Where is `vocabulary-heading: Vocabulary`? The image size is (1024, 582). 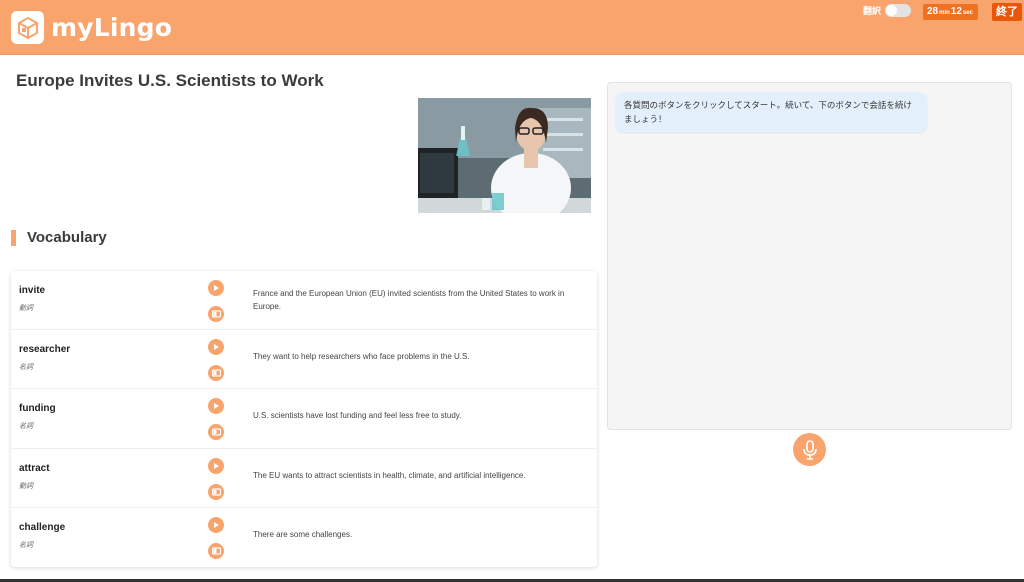
vocabulary-heading: Vocabulary is located at coordinates (59, 237).